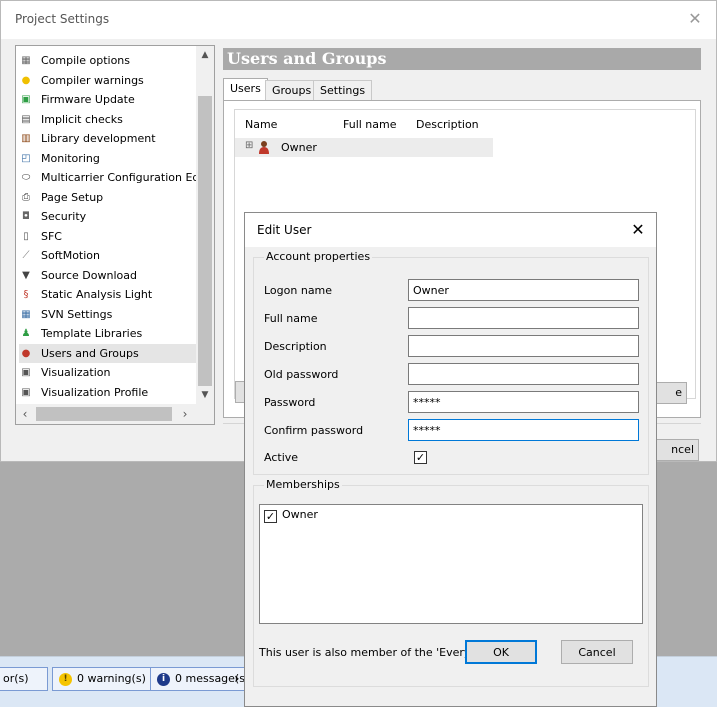 The image size is (717, 707). Describe the element at coordinates (65, 679) in the screenshot. I see `warning-icon: !` at that location.